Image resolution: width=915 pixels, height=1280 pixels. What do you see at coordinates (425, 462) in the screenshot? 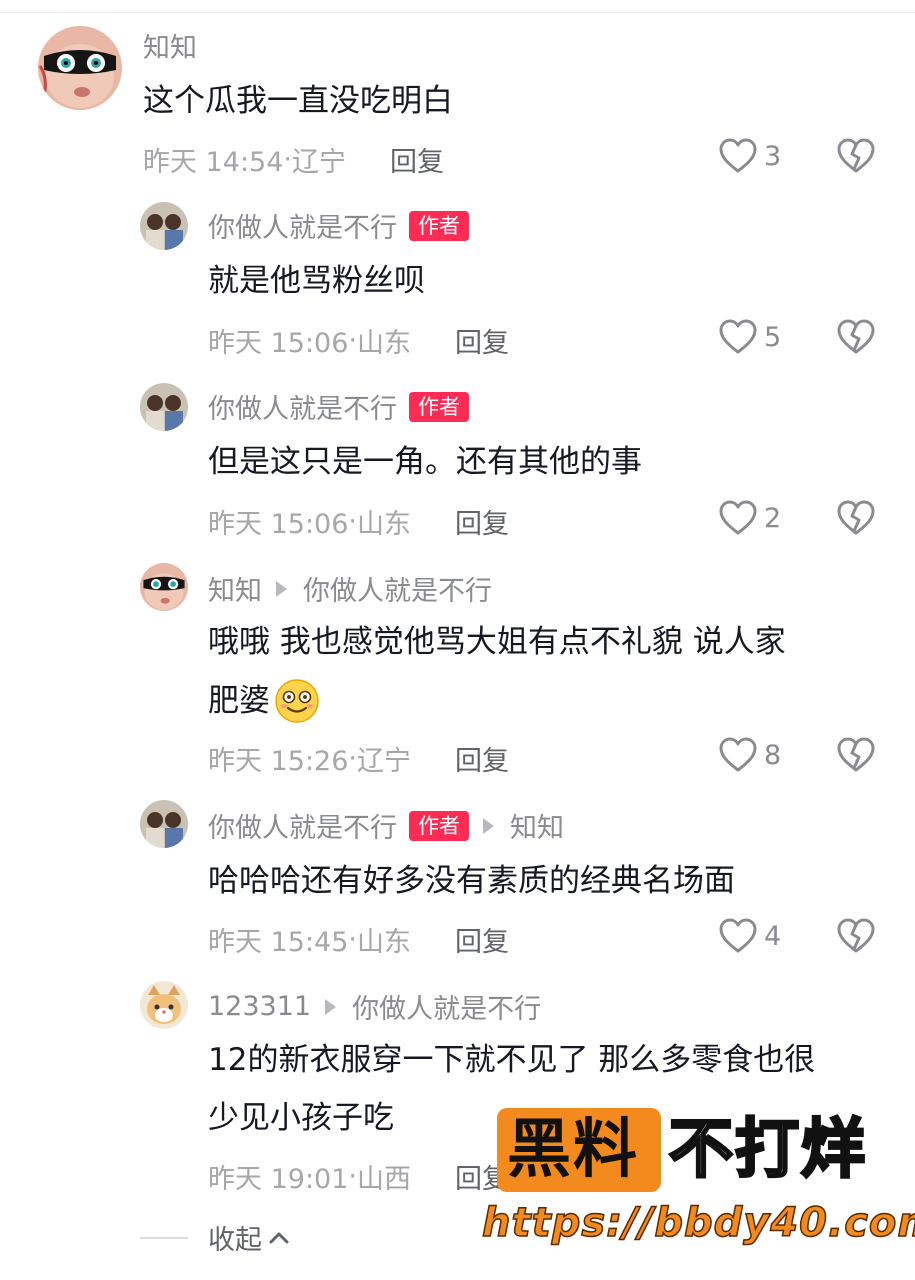
I see `comment-text: 但是这只是一角。还有其他的事` at bounding box center [425, 462].